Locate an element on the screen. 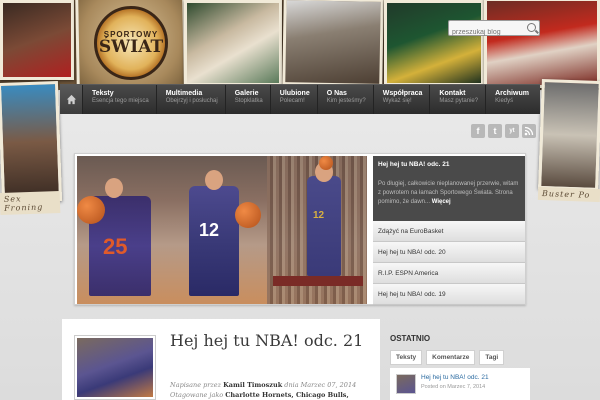  home-icon is located at coordinates (71, 99).